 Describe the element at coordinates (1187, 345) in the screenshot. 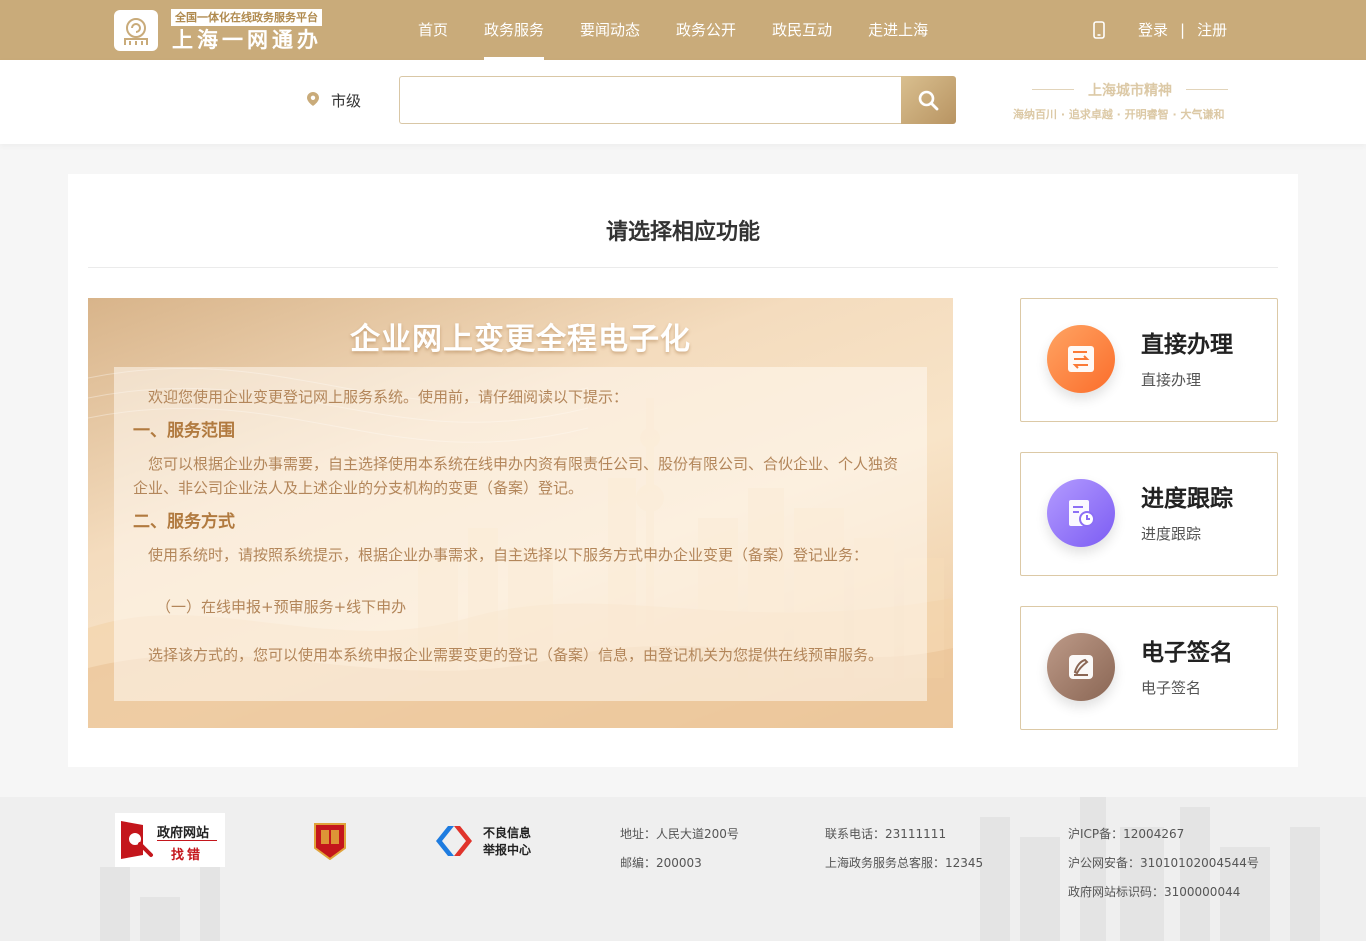

I see `direct-handle-title: 直接办理` at that location.